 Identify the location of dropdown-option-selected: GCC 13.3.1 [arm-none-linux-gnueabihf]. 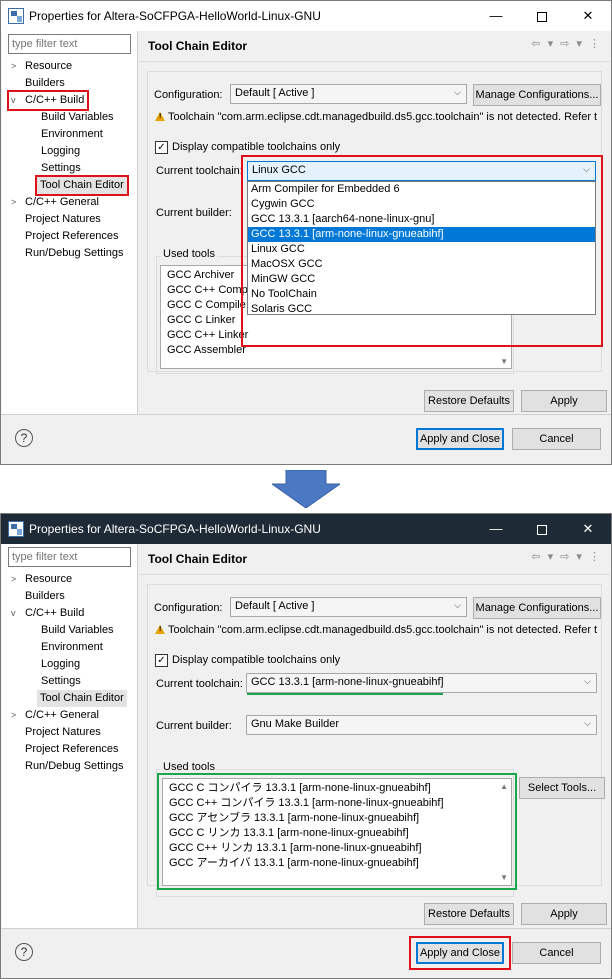
(421, 234).